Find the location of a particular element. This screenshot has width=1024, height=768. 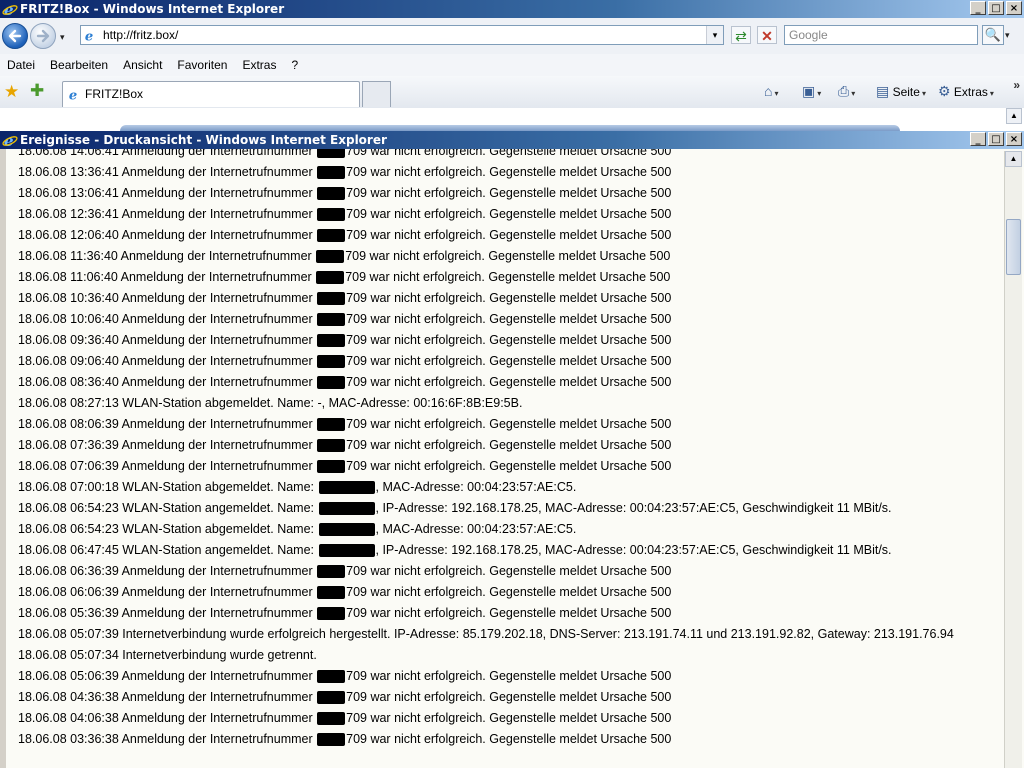

minimize-button: _ is located at coordinates (978, 8).